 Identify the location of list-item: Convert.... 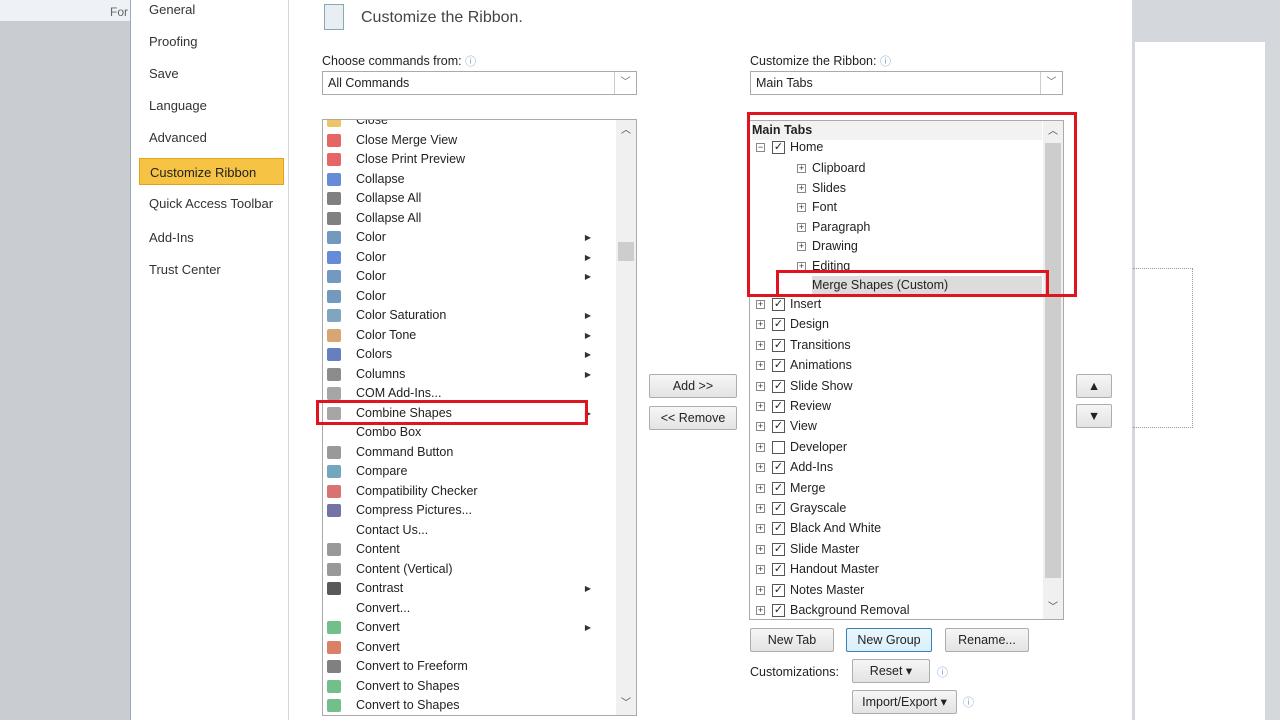
(470, 608).